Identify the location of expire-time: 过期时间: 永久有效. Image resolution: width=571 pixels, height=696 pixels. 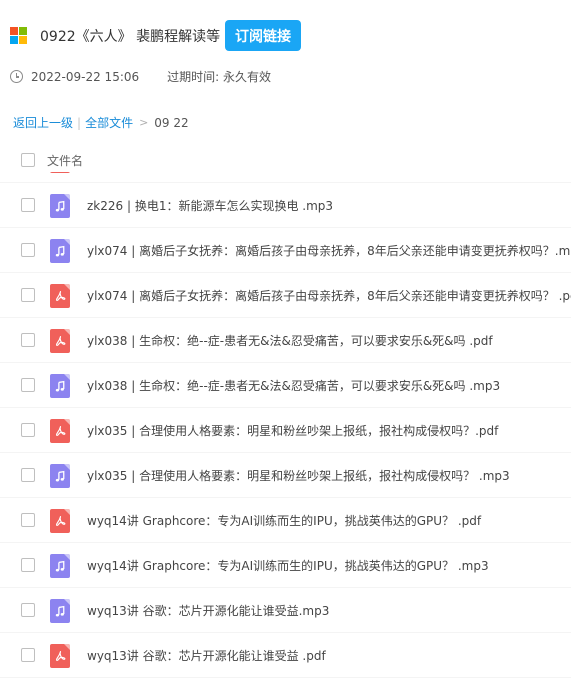
(219, 77).